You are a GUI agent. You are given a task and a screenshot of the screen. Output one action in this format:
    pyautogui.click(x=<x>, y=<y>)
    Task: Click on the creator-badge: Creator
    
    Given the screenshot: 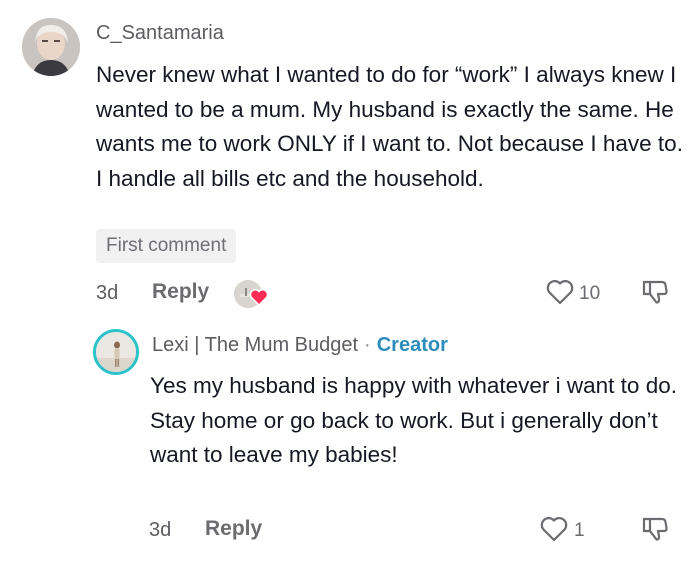 What is the action you would take?
    pyautogui.click(x=412, y=345)
    